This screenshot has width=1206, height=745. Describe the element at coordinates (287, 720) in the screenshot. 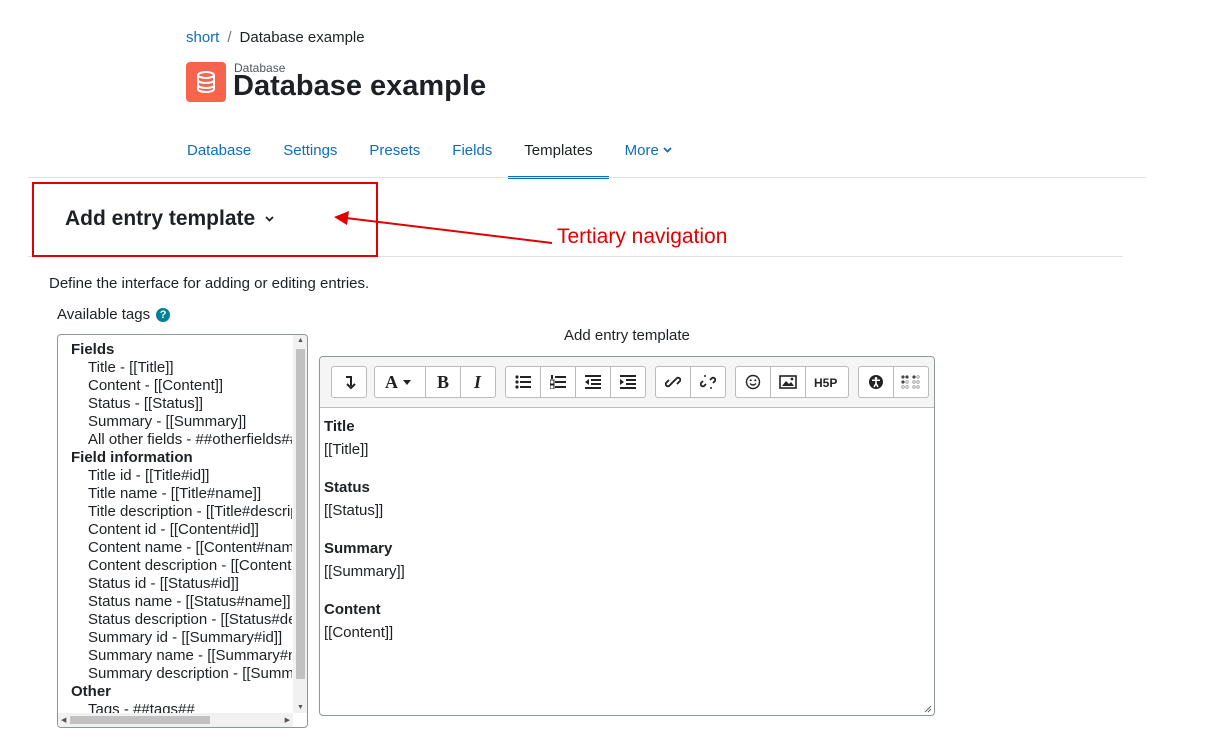

I see `scroll-right-icon: ▶` at that location.